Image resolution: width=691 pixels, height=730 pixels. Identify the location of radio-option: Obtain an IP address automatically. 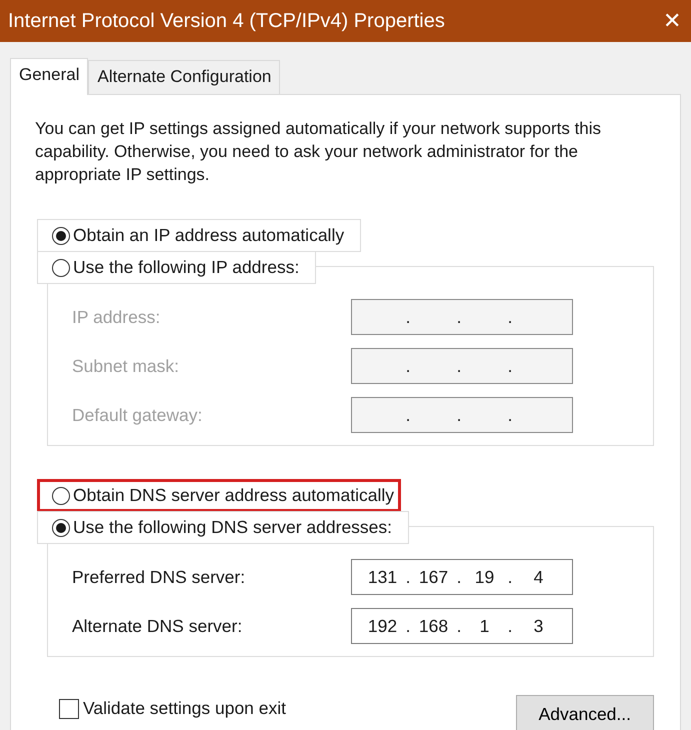
(199, 235).